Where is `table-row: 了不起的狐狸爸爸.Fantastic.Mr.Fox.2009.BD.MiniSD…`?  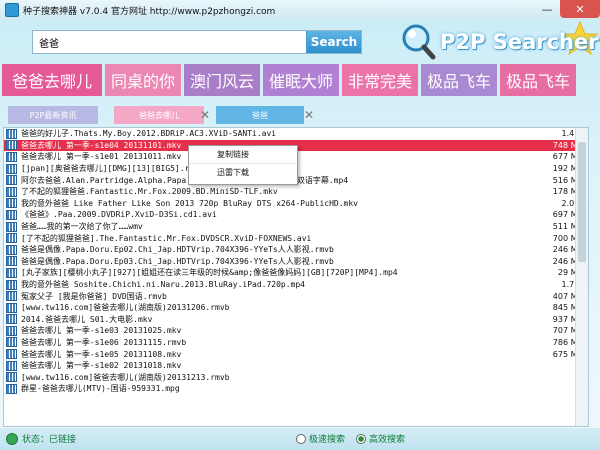 table-row: 了不起的狐狸爸爸.Fantastic.Mr.Fox.2009.BD.MiniSD… is located at coordinates (296, 192).